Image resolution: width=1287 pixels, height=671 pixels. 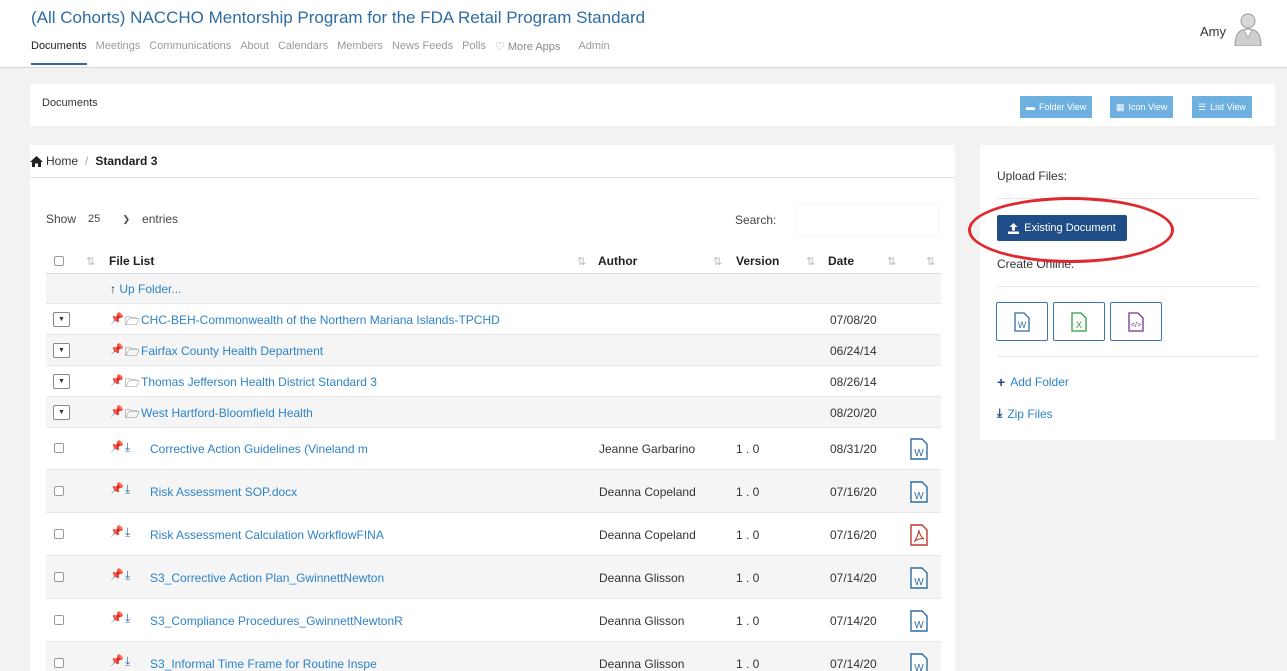 I want to click on file-name: Risk Assessment SOP.docx, so click(x=223, y=492).